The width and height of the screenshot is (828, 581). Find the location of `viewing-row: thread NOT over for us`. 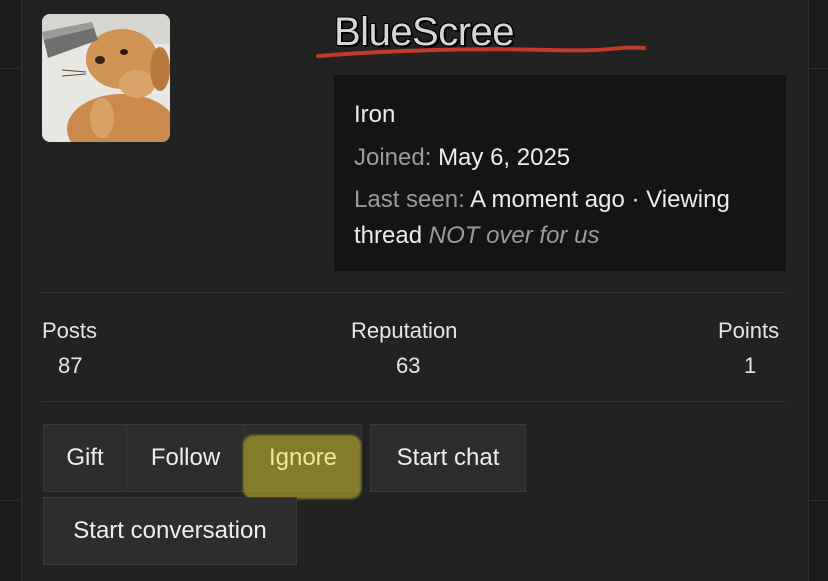

viewing-row: thread NOT over for us is located at coordinates (476, 236).